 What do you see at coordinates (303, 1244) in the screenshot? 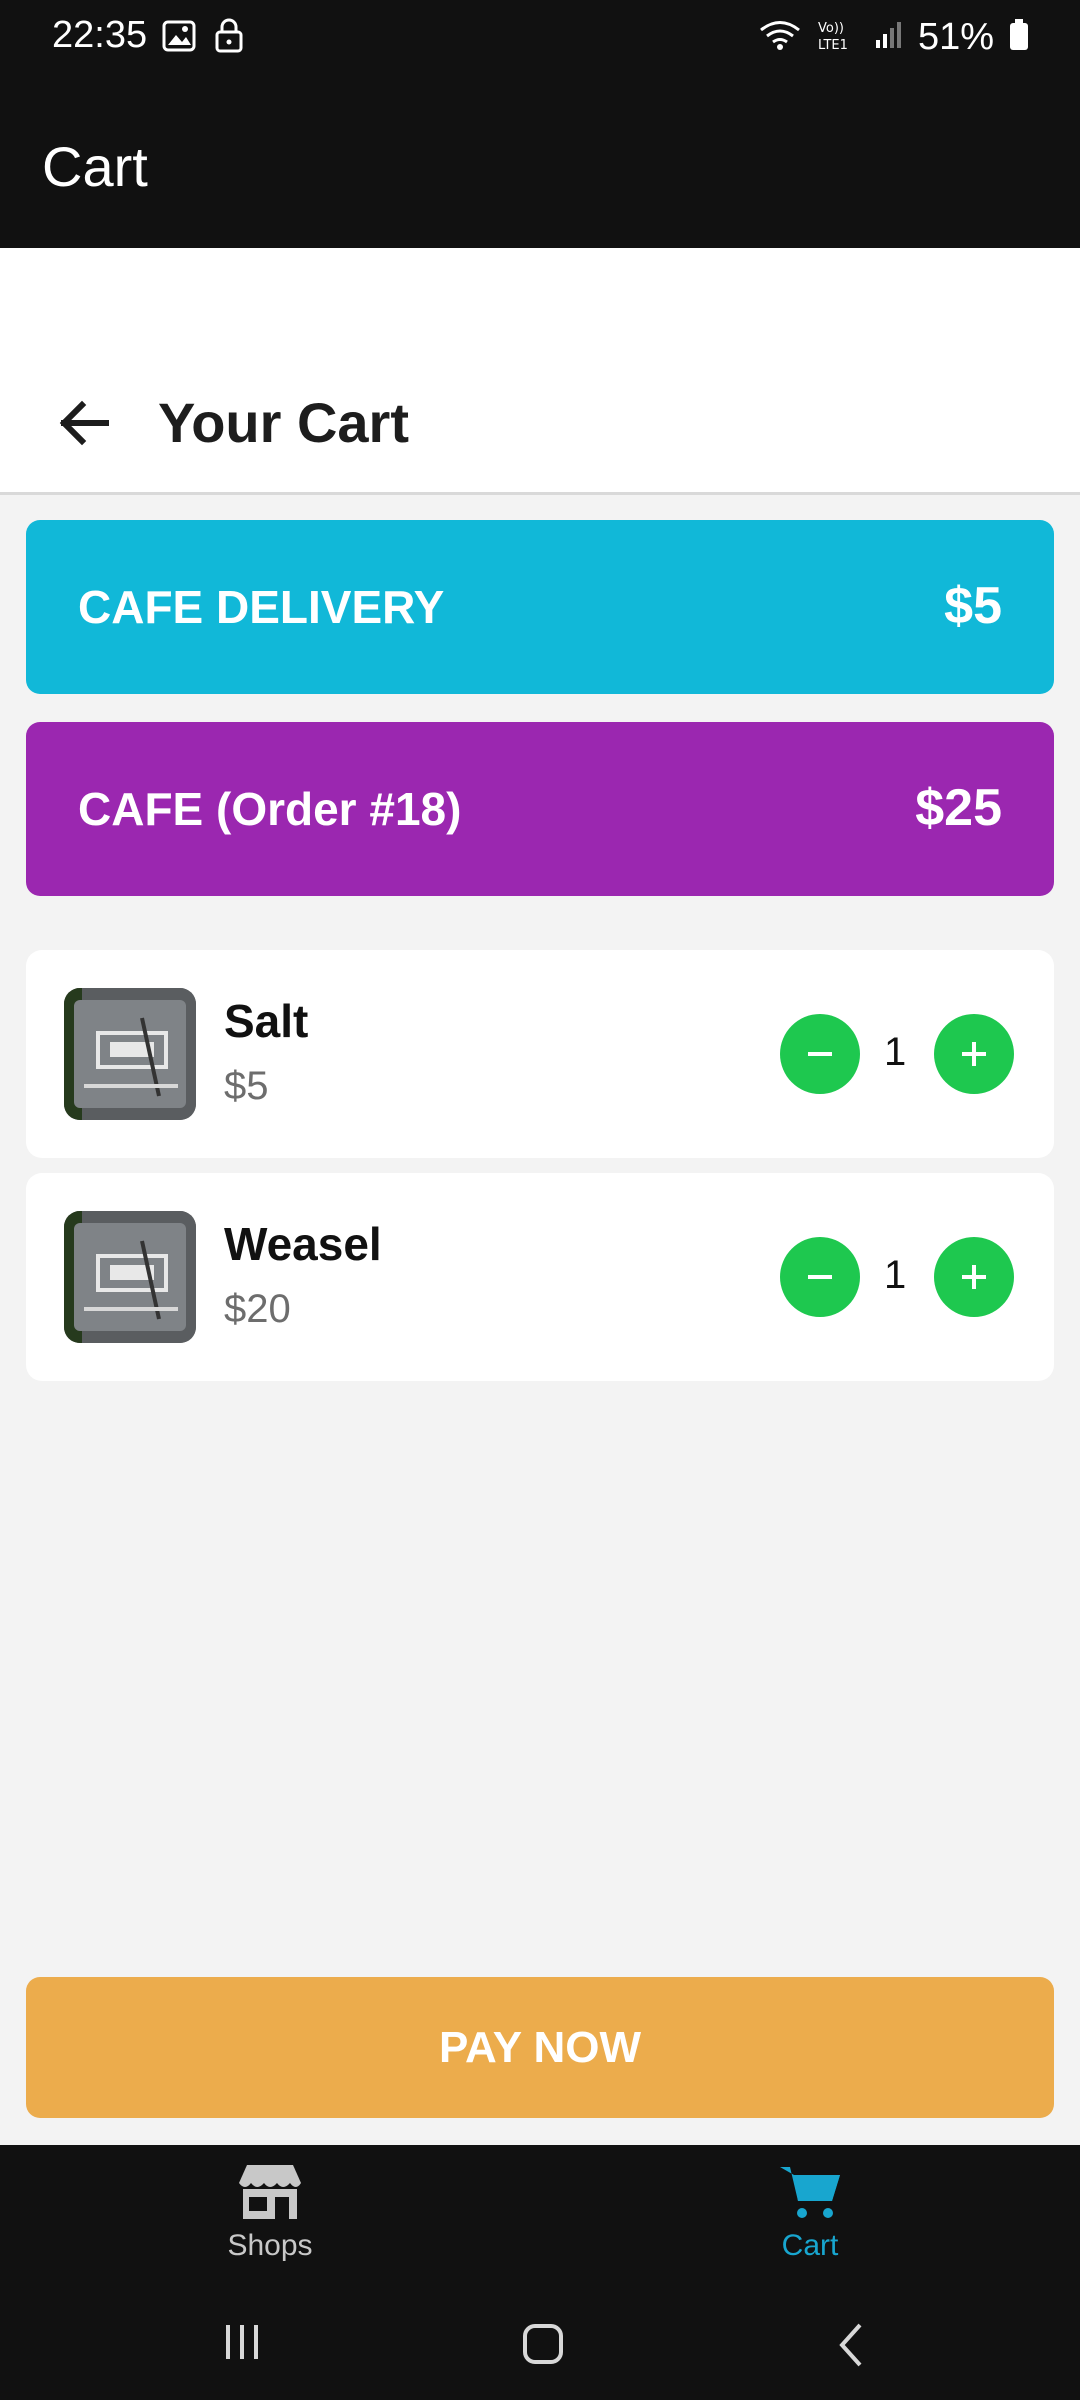
I see `item-name: Weasel` at bounding box center [303, 1244].